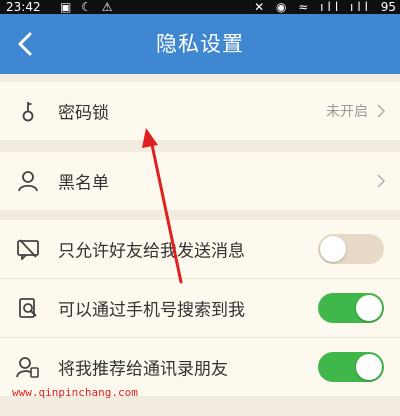 This screenshot has width=400, height=416. What do you see at coordinates (388, 7) in the screenshot?
I see `battery-level: 95` at bounding box center [388, 7].